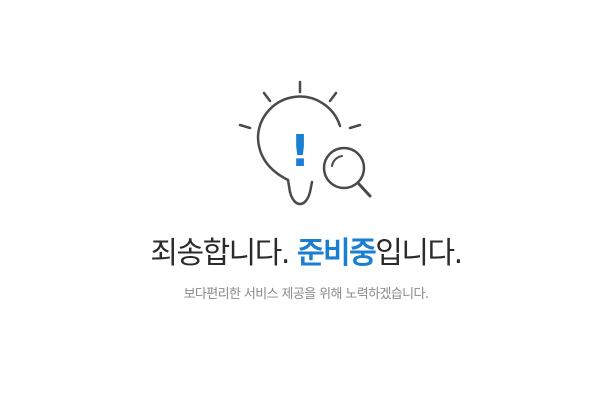 This screenshot has height=400, width=612. What do you see at coordinates (301, 193) in the screenshot?
I see `lightbulb-base` at bounding box center [301, 193].